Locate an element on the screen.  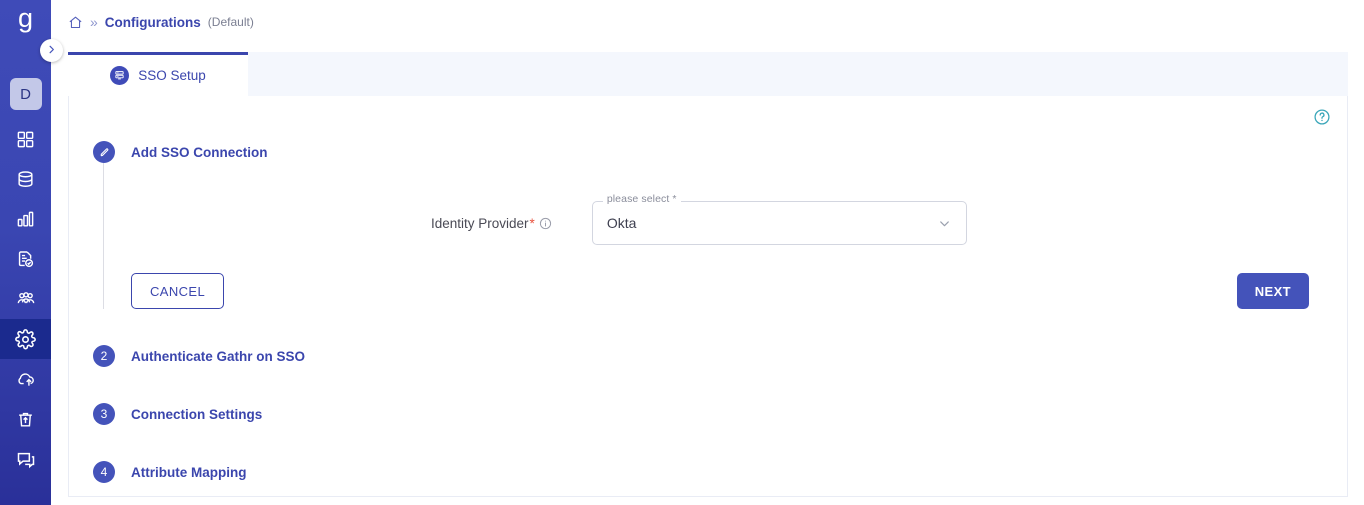
sidebar-item-settings is located at coordinates (25, 339).